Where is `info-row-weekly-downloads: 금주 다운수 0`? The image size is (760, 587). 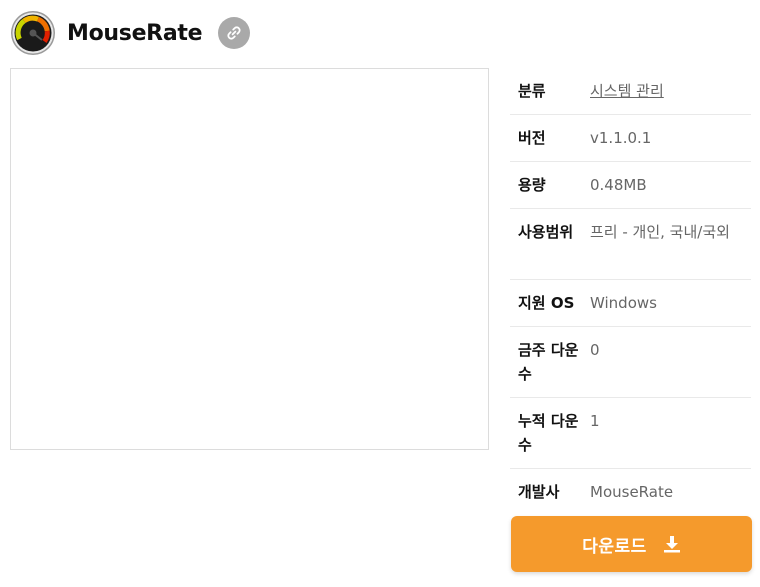 info-row-weekly-downloads: 금주 다운수 0 is located at coordinates (630, 362).